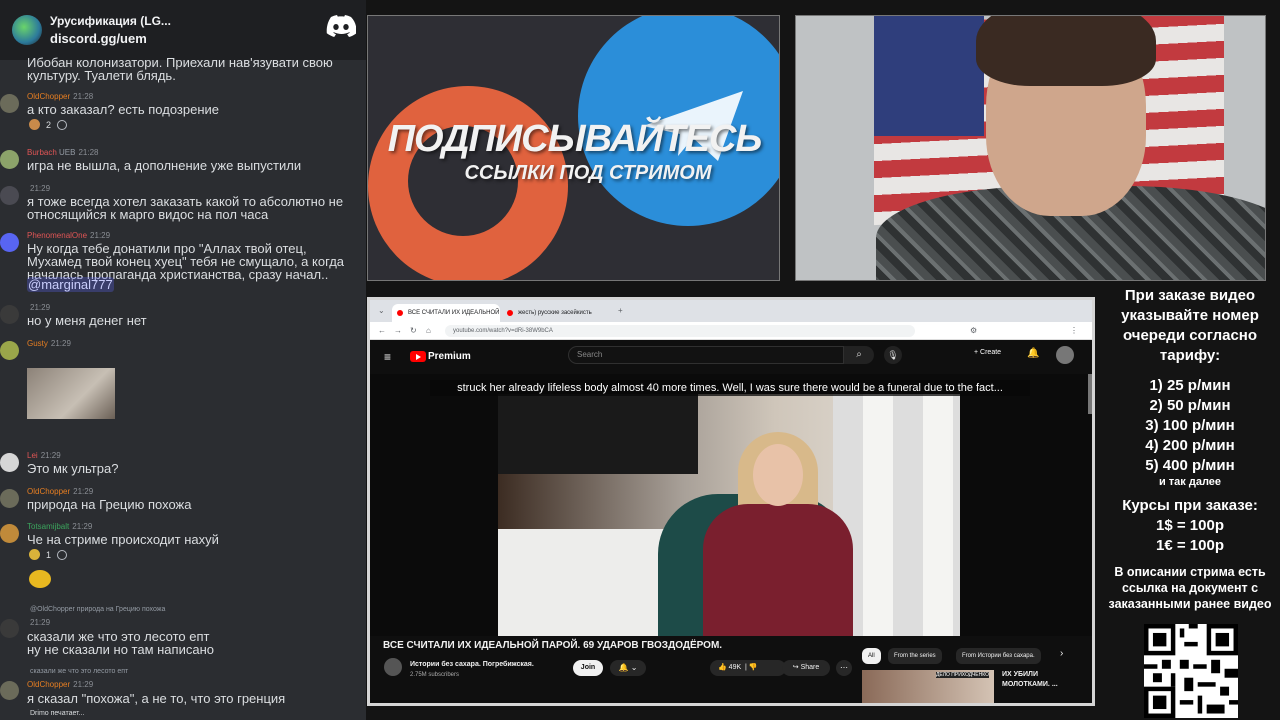  What do you see at coordinates (1191, 671) in the screenshot?
I see `qr-code` at bounding box center [1191, 671].